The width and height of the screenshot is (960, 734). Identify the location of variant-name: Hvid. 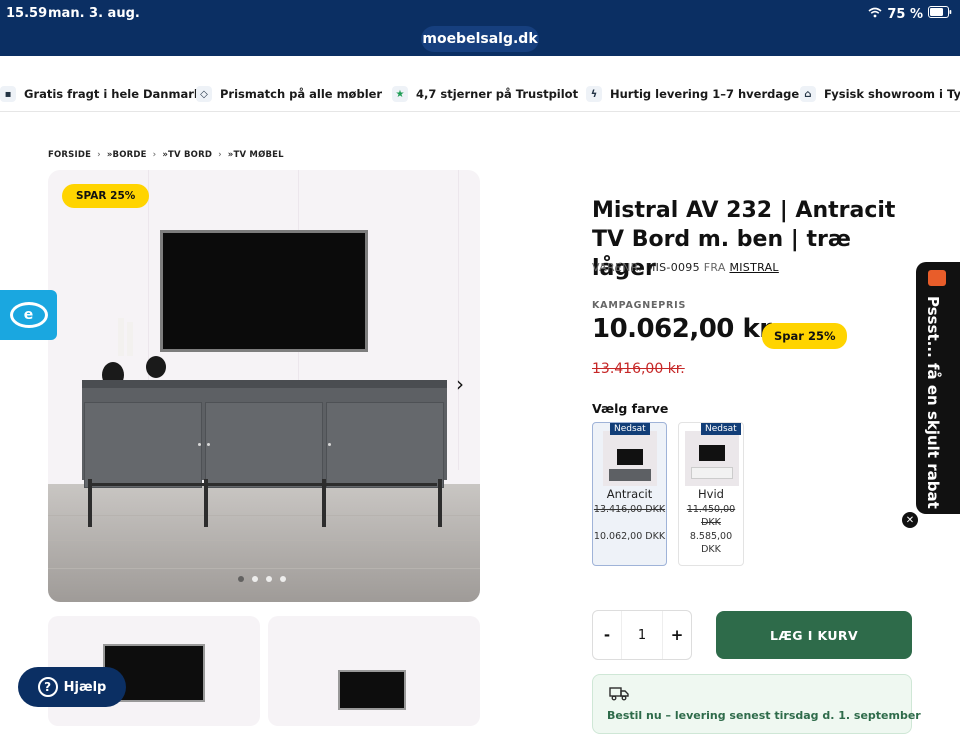
(711, 494).